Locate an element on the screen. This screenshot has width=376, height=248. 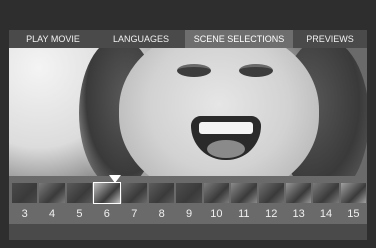
scene-number: 13 is located at coordinates (298, 214).